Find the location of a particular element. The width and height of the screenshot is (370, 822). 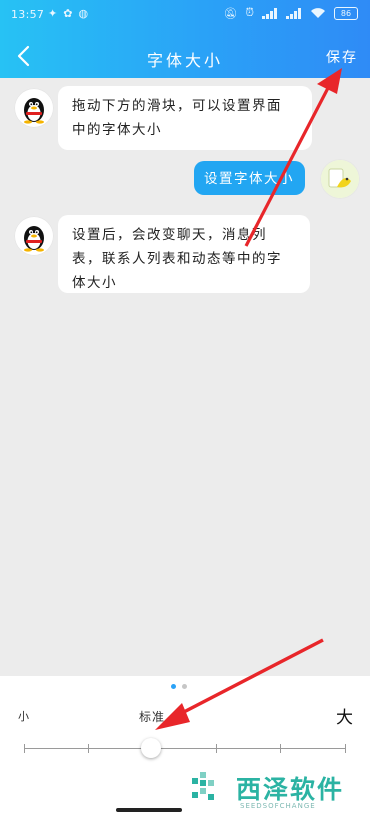

mute-icon: 🔕︎ is located at coordinates (230, 13).